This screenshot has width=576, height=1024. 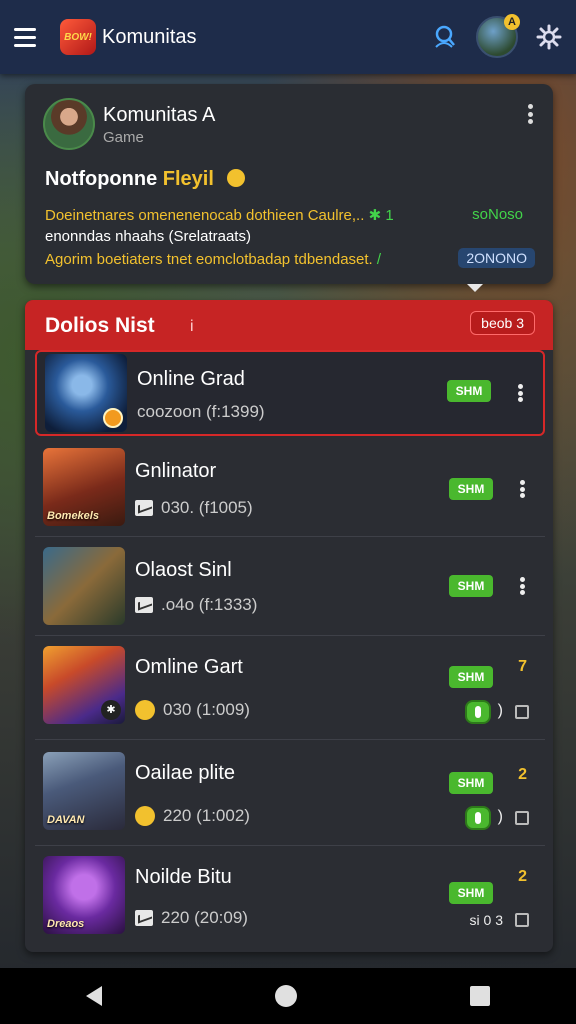 I want to click on community-name: Komunitas A, so click(x=159, y=115).